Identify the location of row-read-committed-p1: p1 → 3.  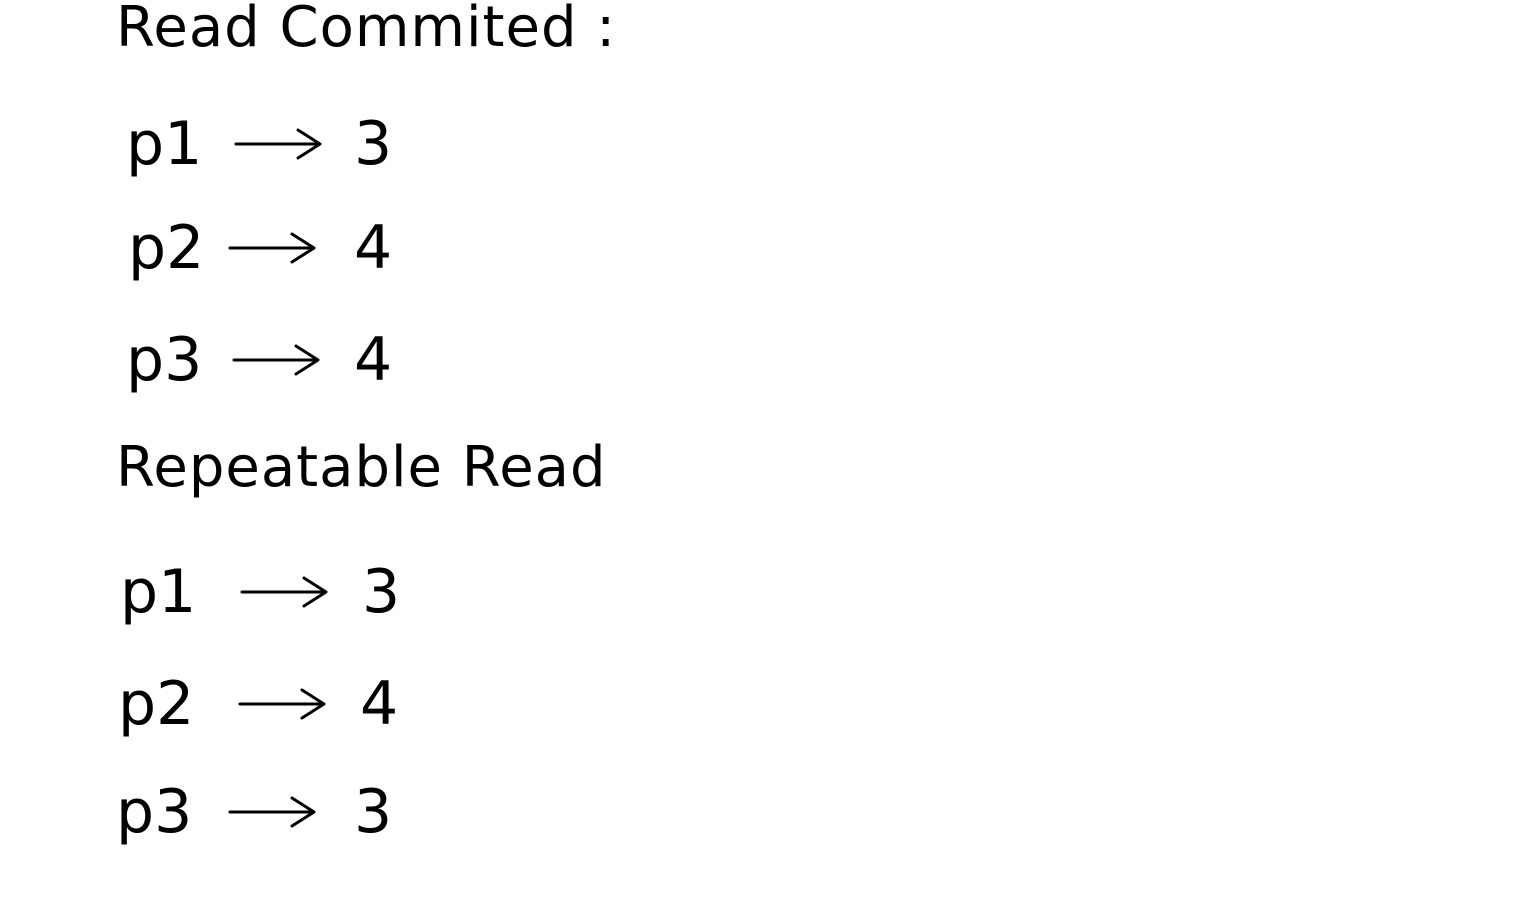
(286, 144).